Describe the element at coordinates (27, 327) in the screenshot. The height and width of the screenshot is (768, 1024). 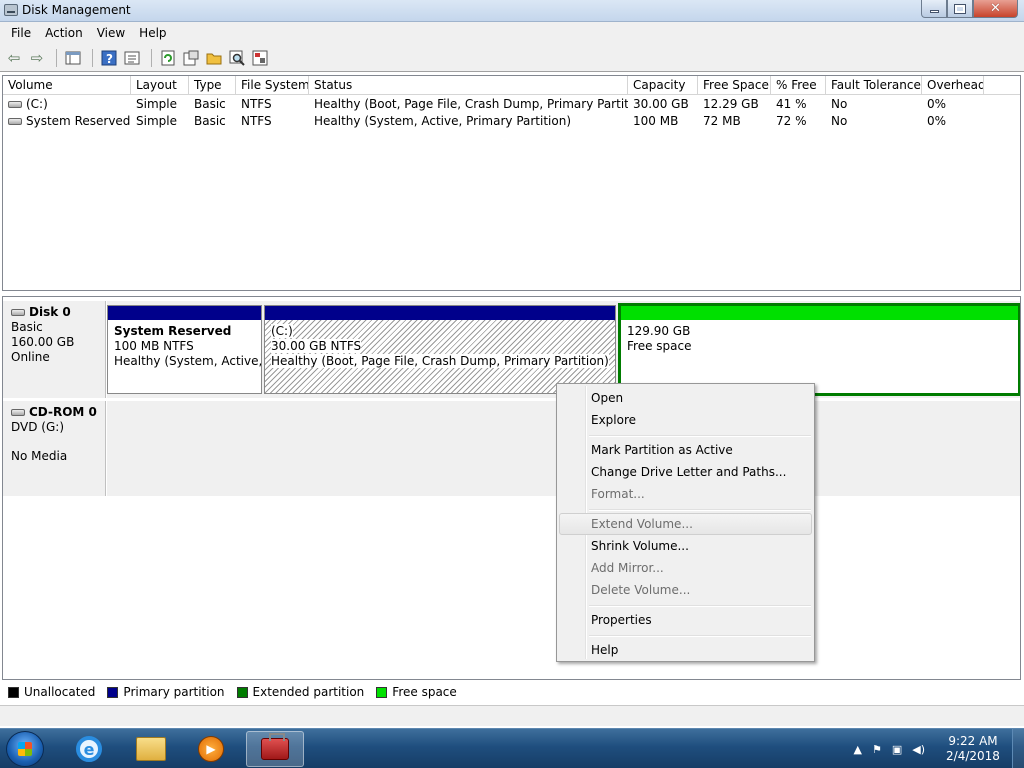
I see `disk-0-type: Basic` at that location.